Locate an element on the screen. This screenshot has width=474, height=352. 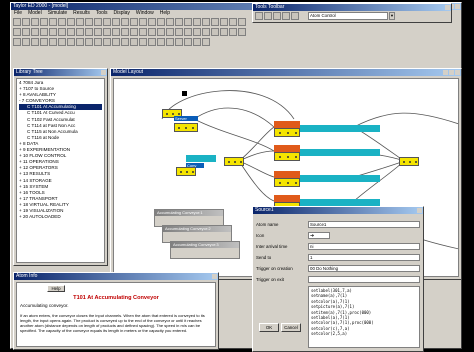
conveyor-window-3: Accumulating Conveyor:3 is located at coordinates (205, 250).